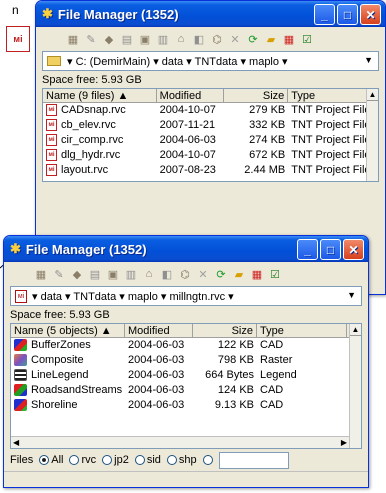  Describe the element at coordinates (68, 330) in the screenshot. I see `column-header-name: Name (5 objects) ▲` at that location.